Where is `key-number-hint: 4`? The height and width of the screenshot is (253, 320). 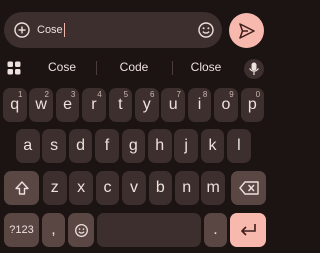 key-number-hint: 4 is located at coordinates (99, 94).